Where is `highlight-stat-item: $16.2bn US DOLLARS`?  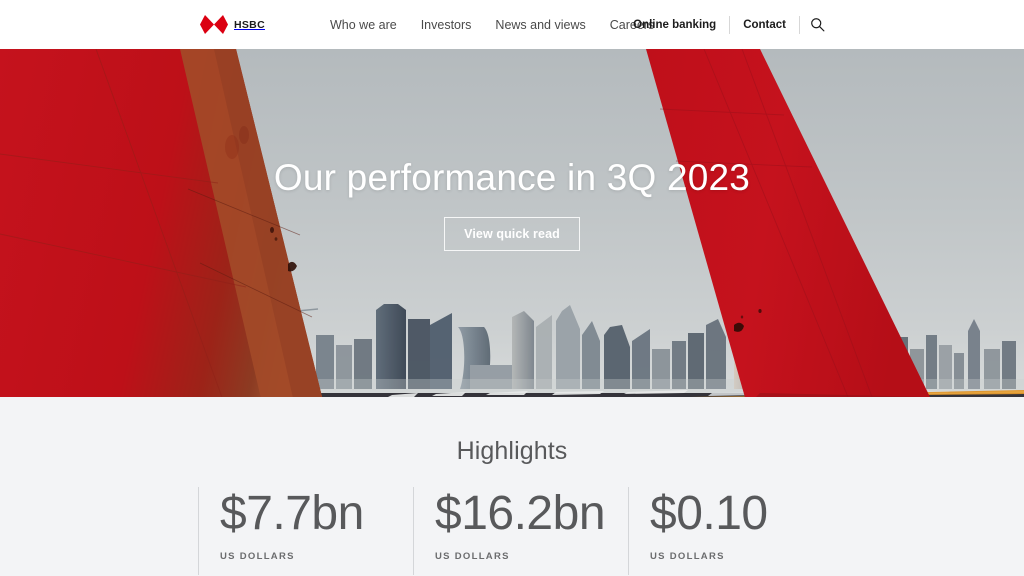 highlight-stat-item: $16.2bn US DOLLARS is located at coordinates (520, 530).